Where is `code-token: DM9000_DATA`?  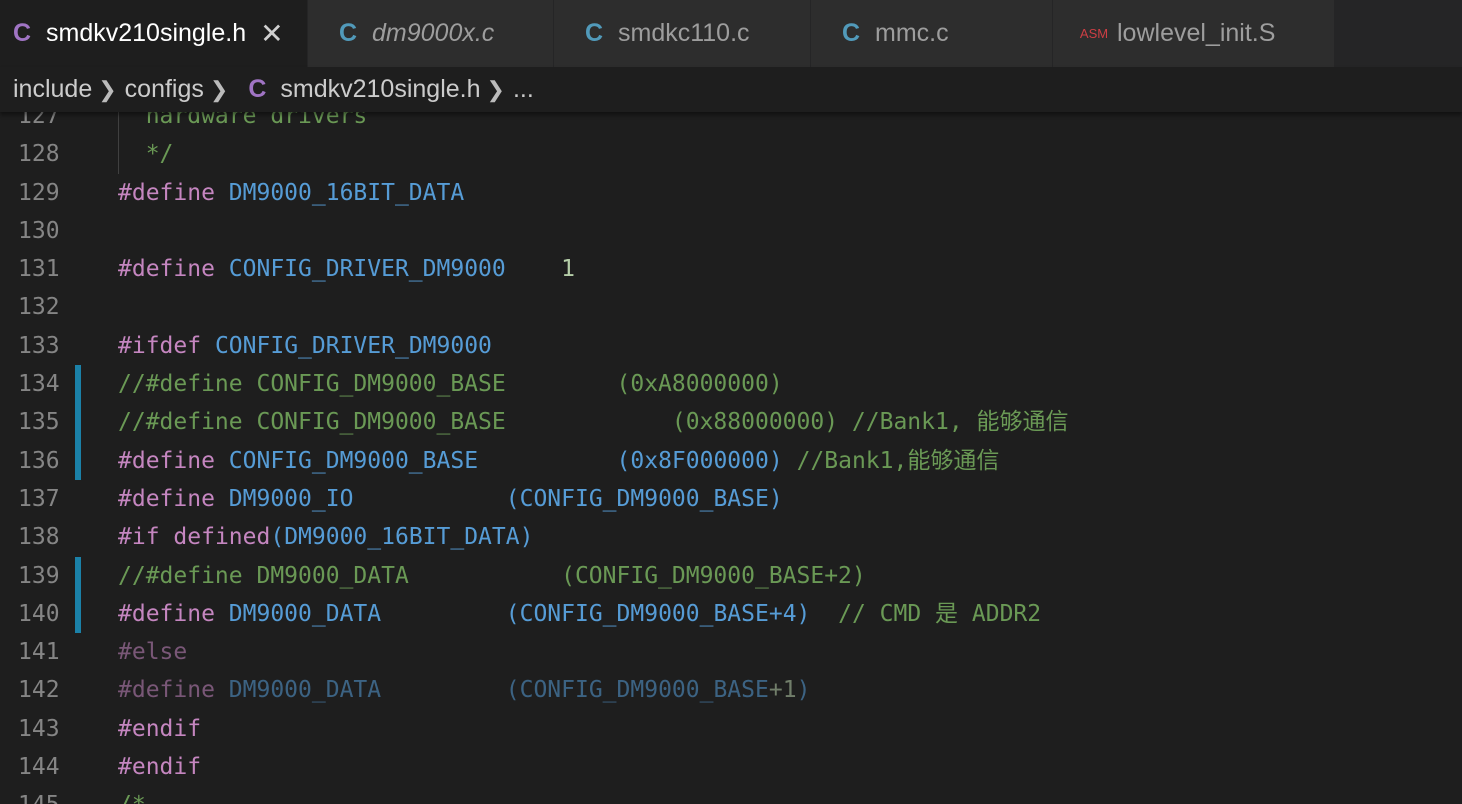 code-token: DM9000_DATA is located at coordinates (305, 690).